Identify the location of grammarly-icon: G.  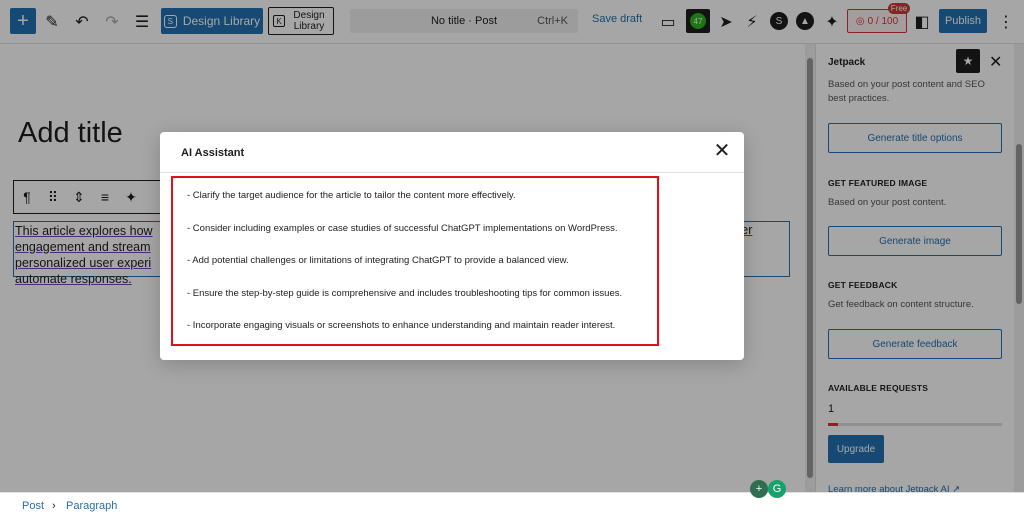
(777, 489).